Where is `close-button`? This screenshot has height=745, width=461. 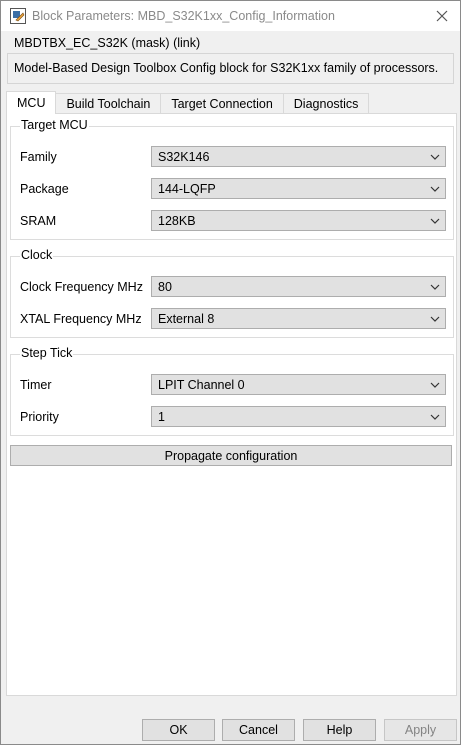
close-button is located at coordinates (442, 16).